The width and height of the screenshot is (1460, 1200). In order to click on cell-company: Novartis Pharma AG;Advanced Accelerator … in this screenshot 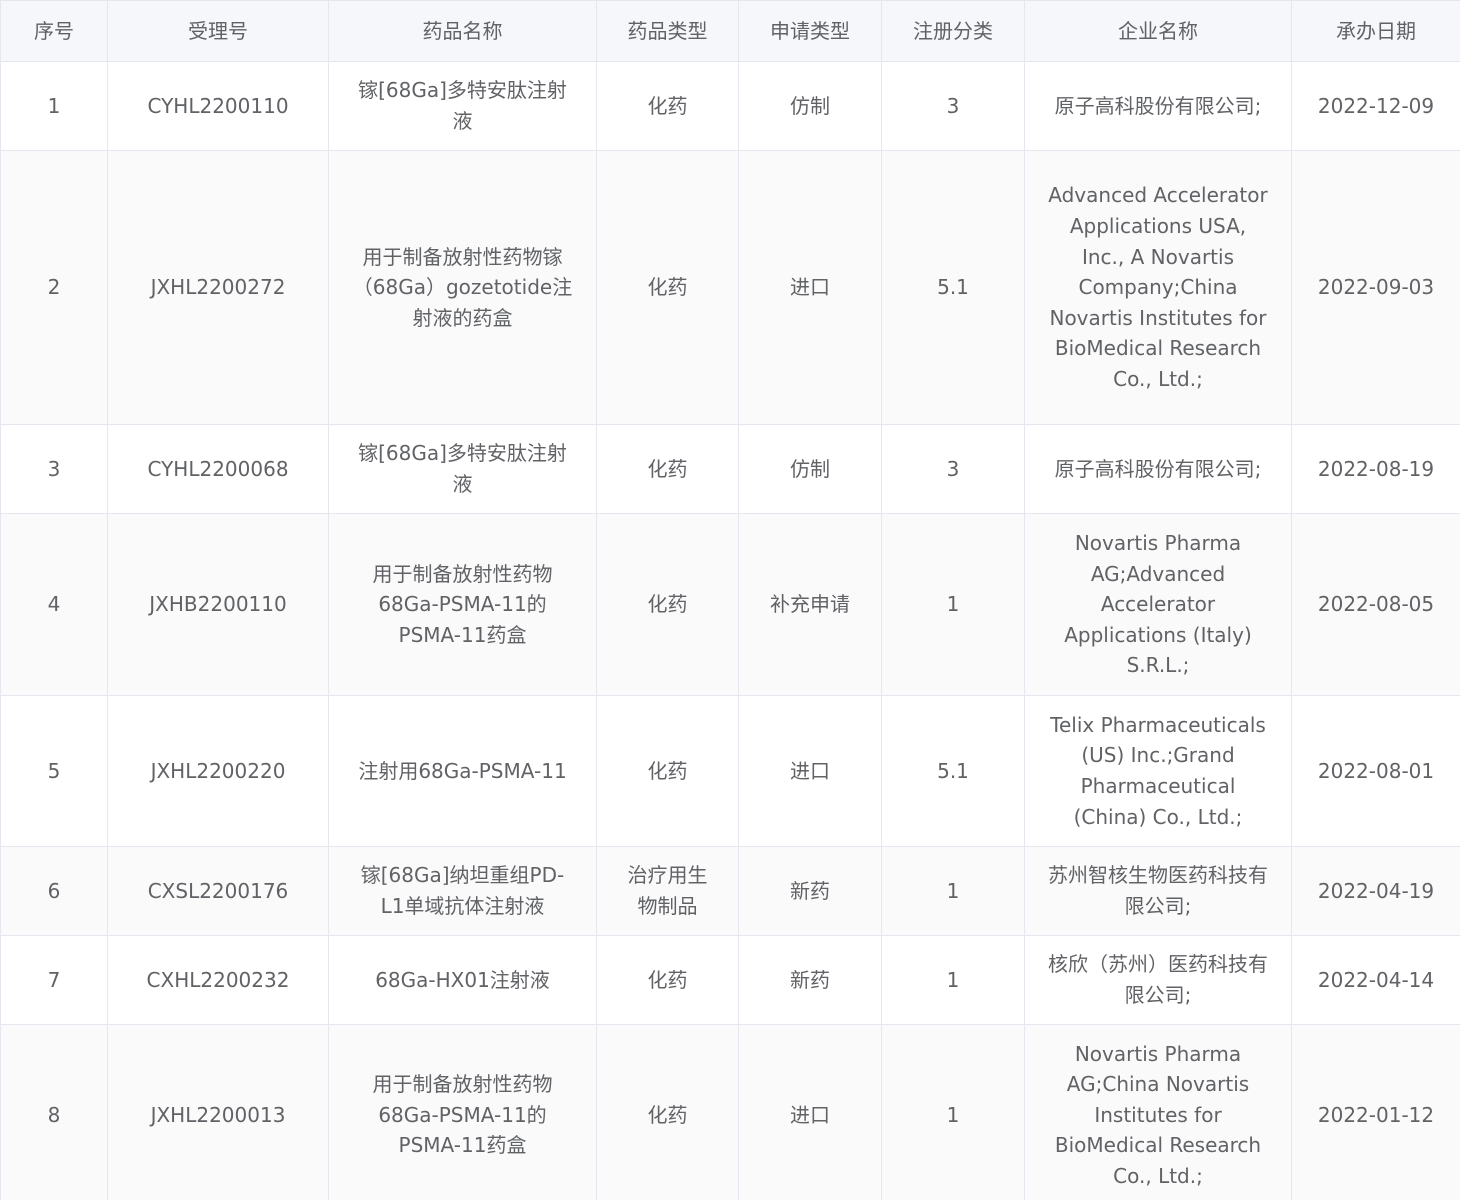, I will do `click(1158, 604)`.